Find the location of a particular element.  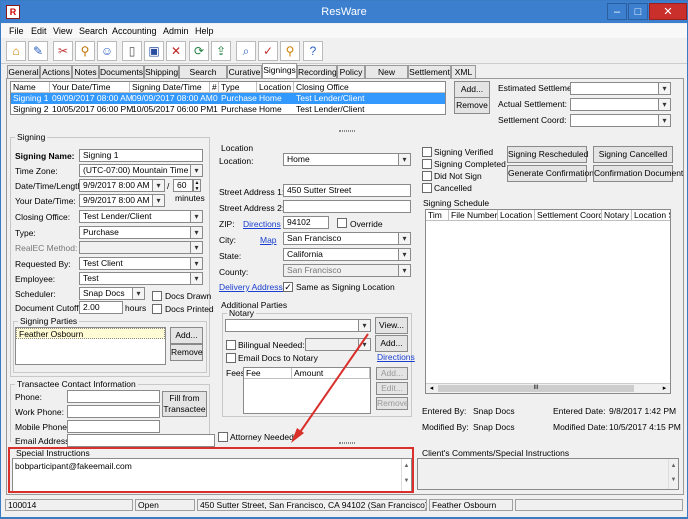

vertical-scrollbar: ▲ ▼ is located at coordinates (673, 474).